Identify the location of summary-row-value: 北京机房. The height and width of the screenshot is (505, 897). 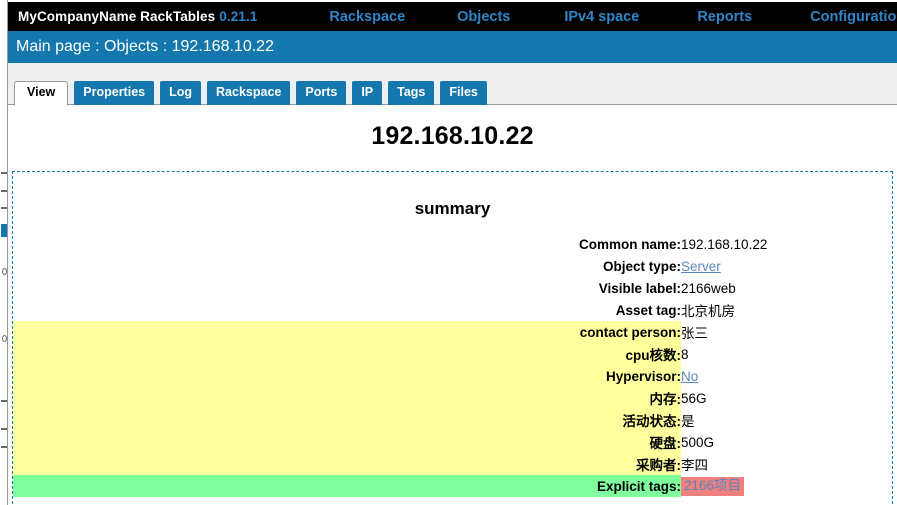
(708, 311).